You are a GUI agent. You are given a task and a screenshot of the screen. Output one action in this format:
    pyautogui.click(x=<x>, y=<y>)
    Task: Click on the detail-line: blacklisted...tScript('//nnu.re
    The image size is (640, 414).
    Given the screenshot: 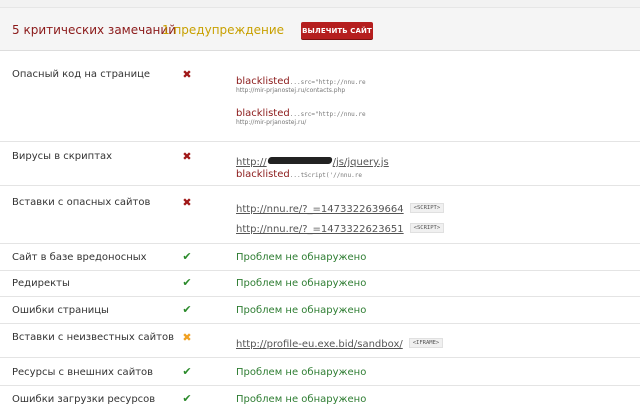 What is the action you would take?
    pyautogui.click(x=299, y=171)
    